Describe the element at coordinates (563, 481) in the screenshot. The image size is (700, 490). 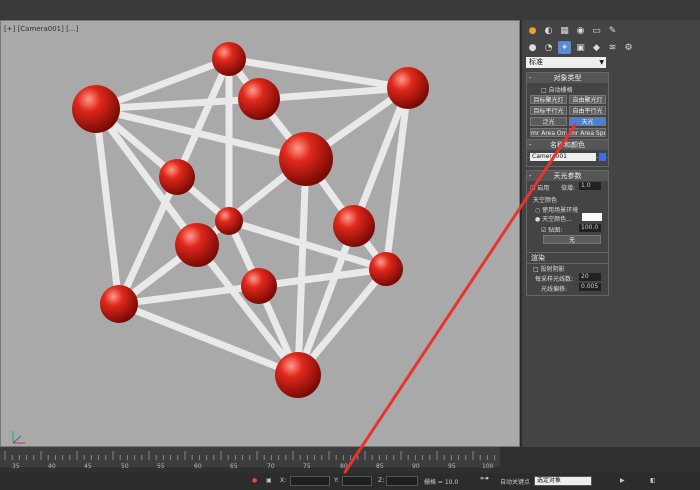
I see `selected-dropdown: 选定对象` at that location.